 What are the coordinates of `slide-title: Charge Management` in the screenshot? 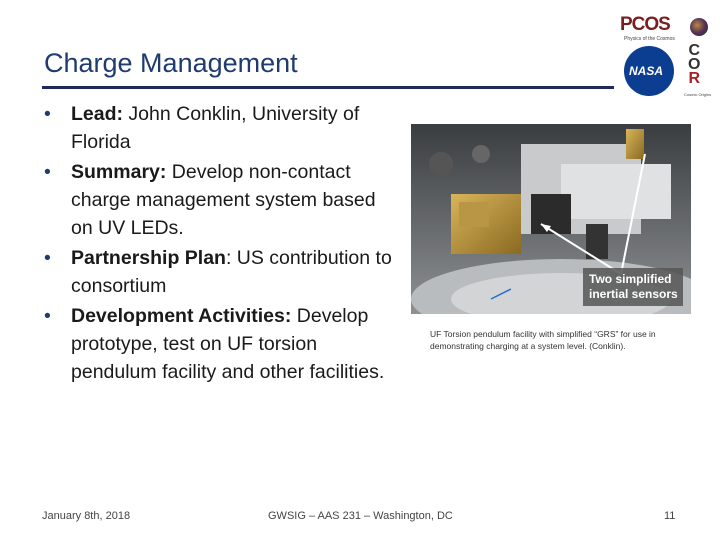 It's located at (171, 63).